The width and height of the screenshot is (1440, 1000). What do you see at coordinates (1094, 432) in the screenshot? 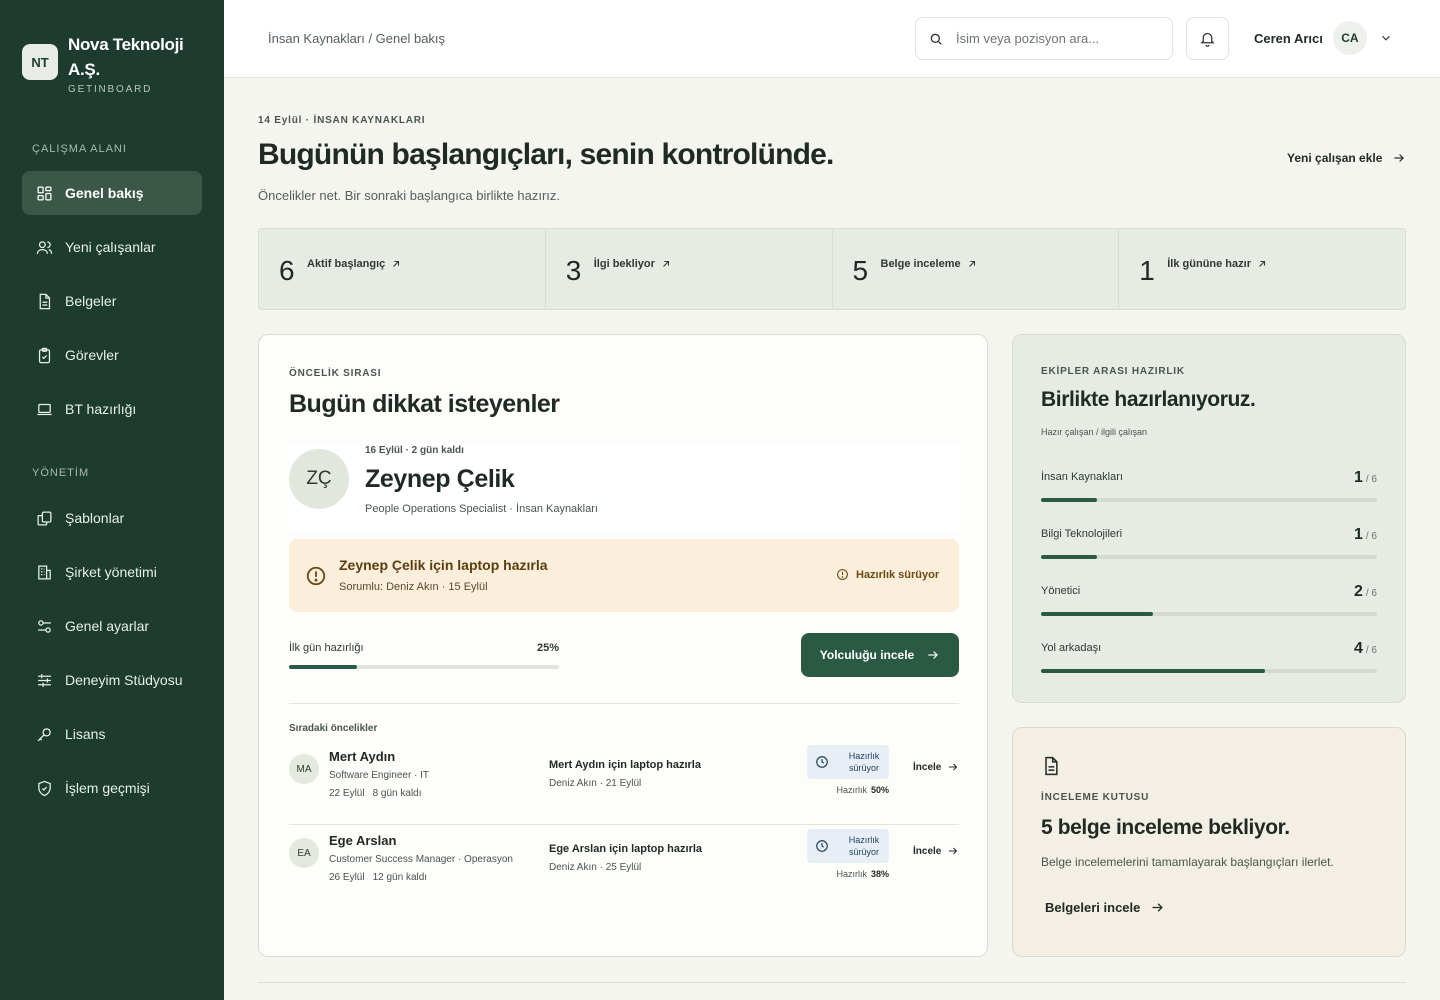
I see `readiness-subtitle: Hazır çalışan / ilgili çalışan` at bounding box center [1094, 432].